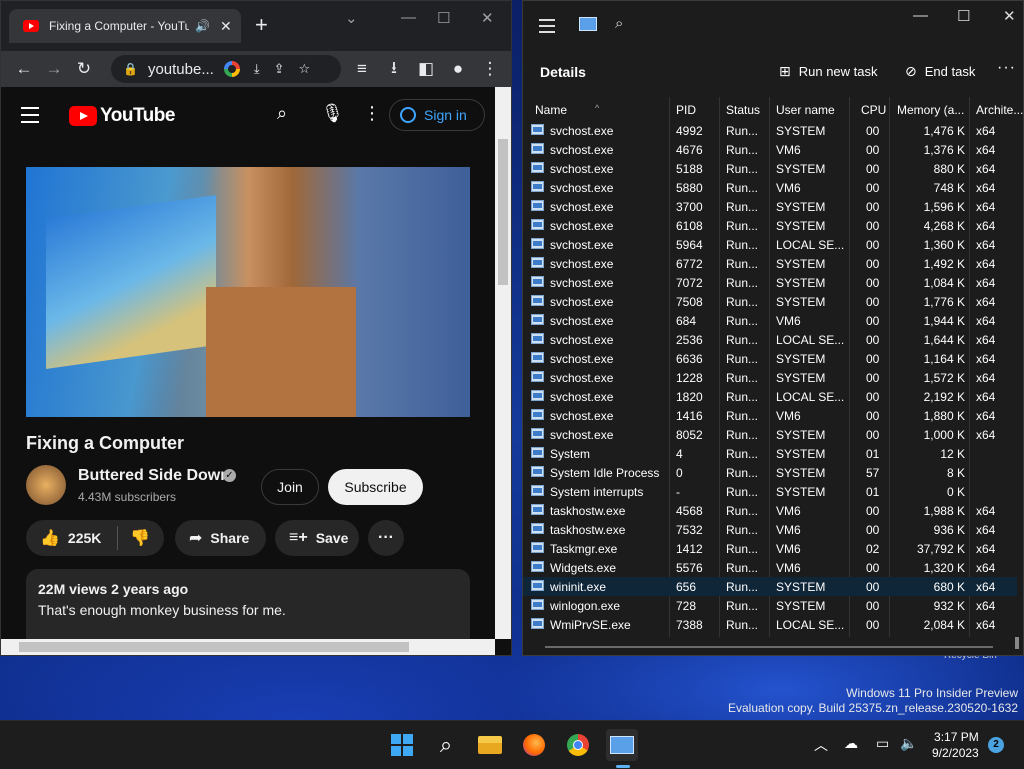 The image size is (1024, 769). What do you see at coordinates (386, 538) in the screenshot?
I see `more-actions-button: ···` at bounding box center [386, 538].